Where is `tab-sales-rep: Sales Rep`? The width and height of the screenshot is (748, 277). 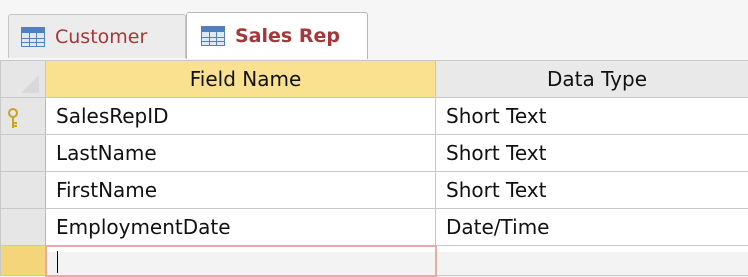 tab-sales-rep: Sales Rep is located at coordinates (277, 35).